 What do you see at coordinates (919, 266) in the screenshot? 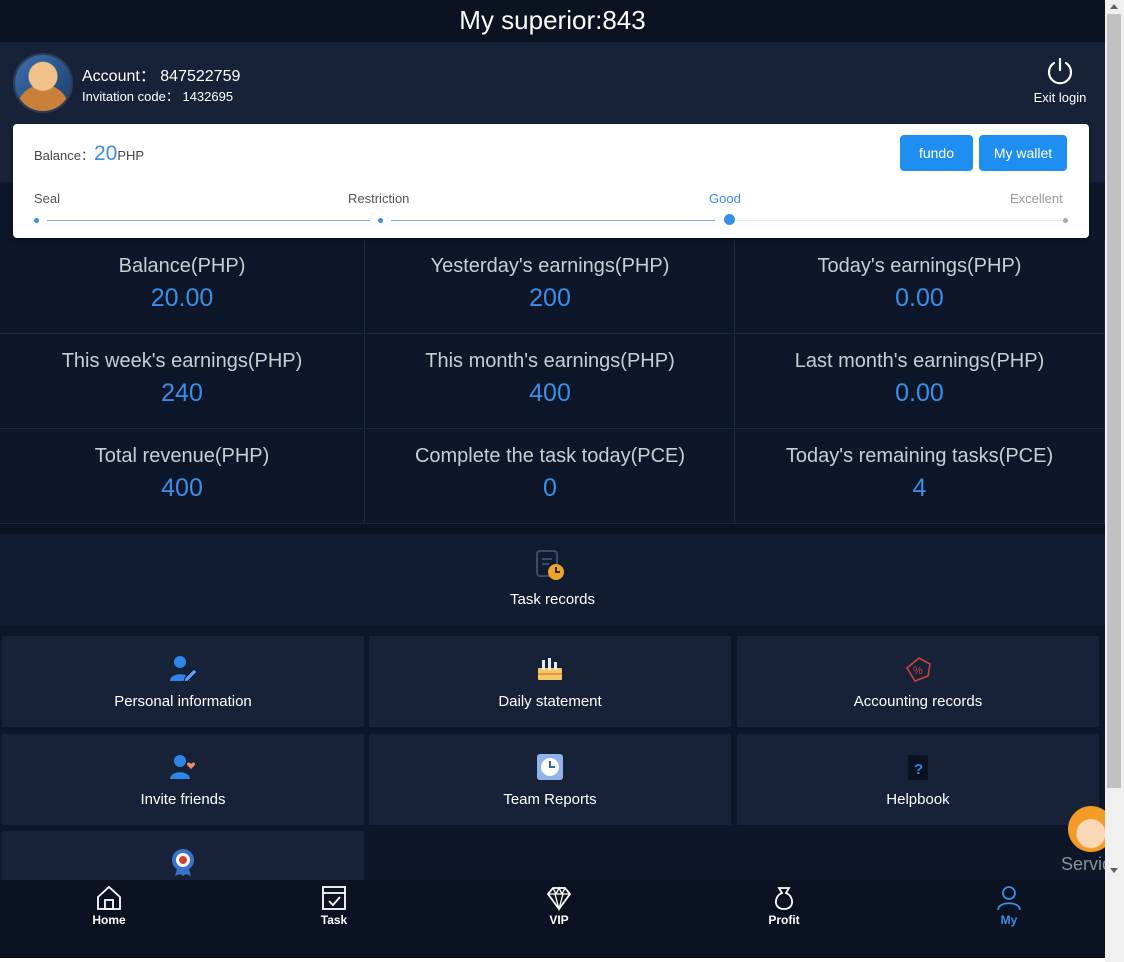
I see `stat-label: Today's earnings(PHP)` at bounding box center [919, 266].